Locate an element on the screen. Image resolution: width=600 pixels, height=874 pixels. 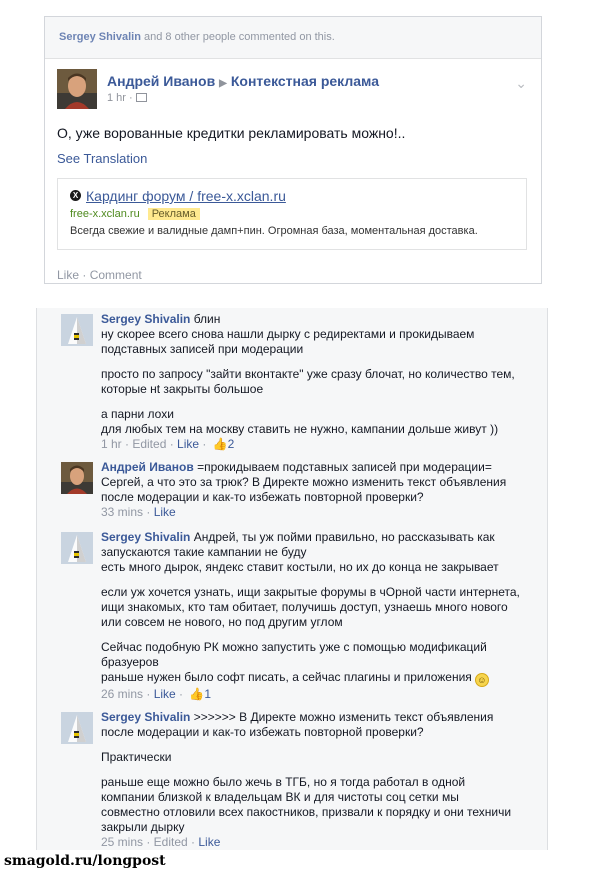
comment-text: Практически is located at coordinates (136, 757).